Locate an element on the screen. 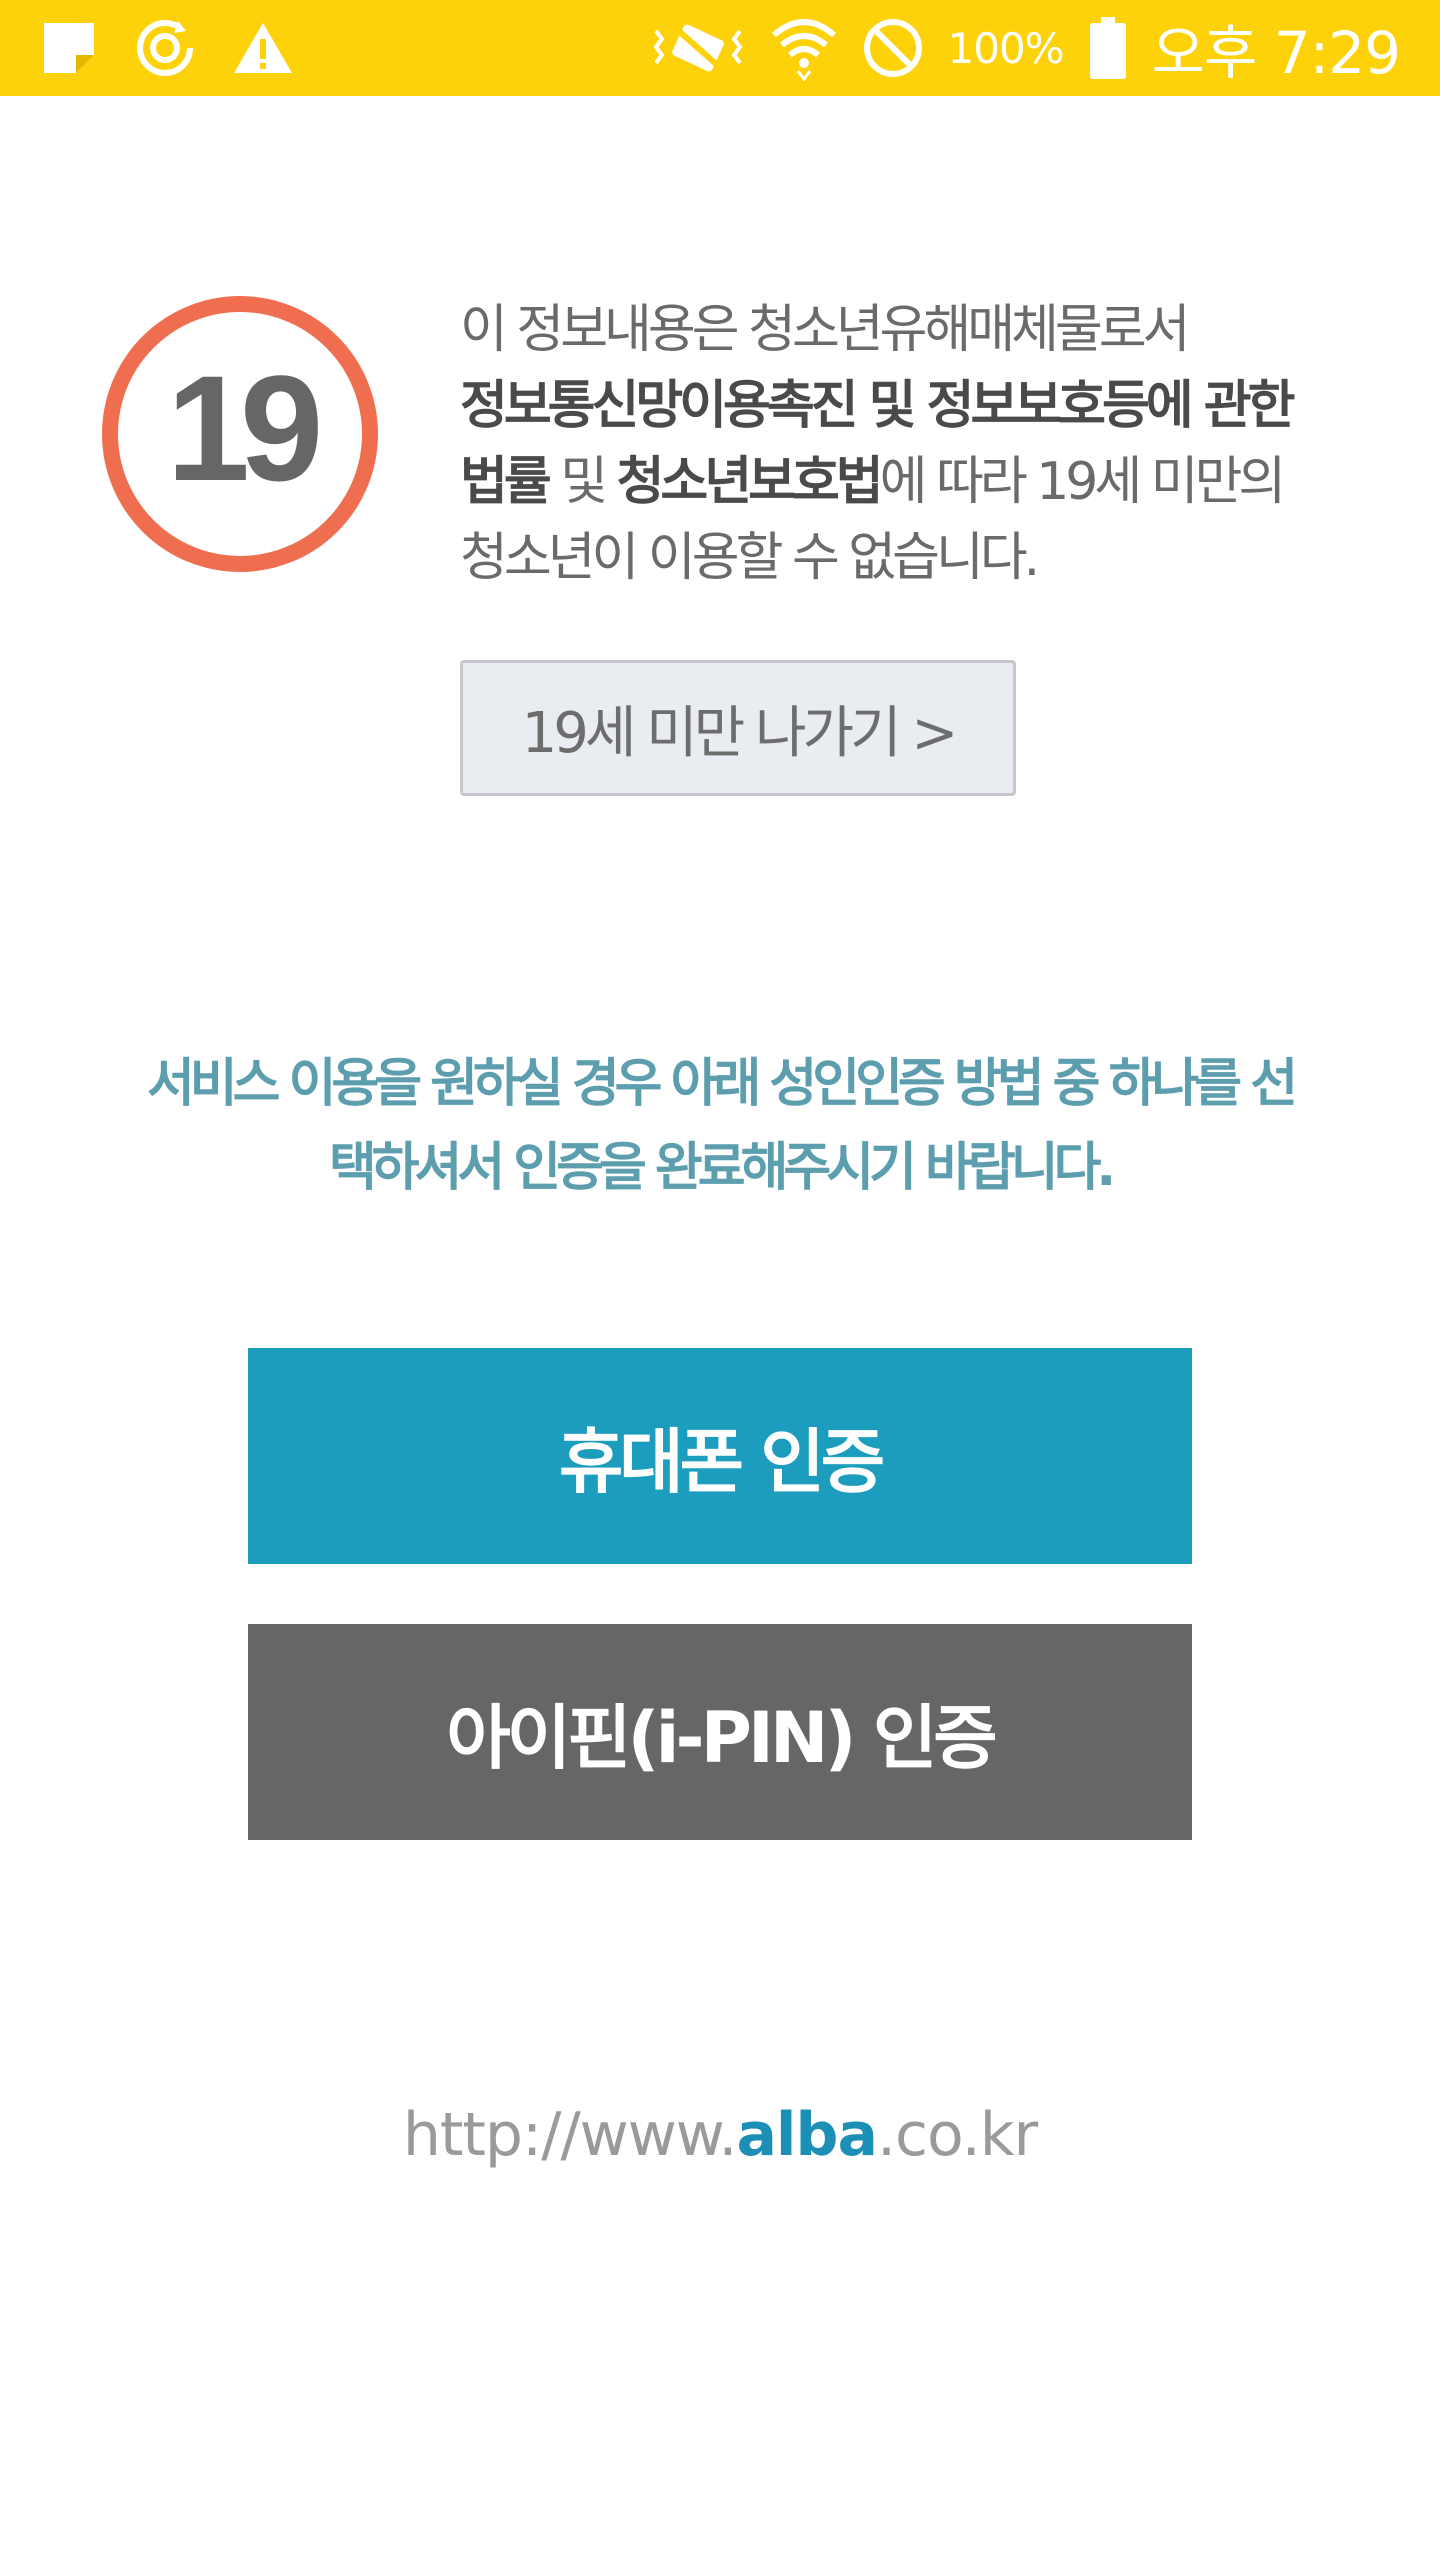 The height and width of the screenshot is (2560, 1440). url-suffix: .co.kr is located at coordinates (957, 2135).